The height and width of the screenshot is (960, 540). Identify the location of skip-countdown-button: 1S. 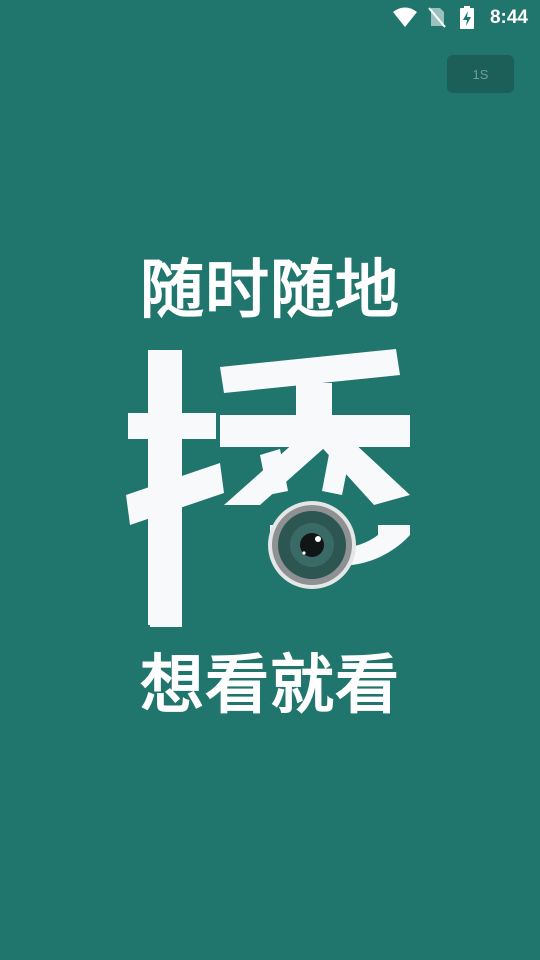
(480, 74).